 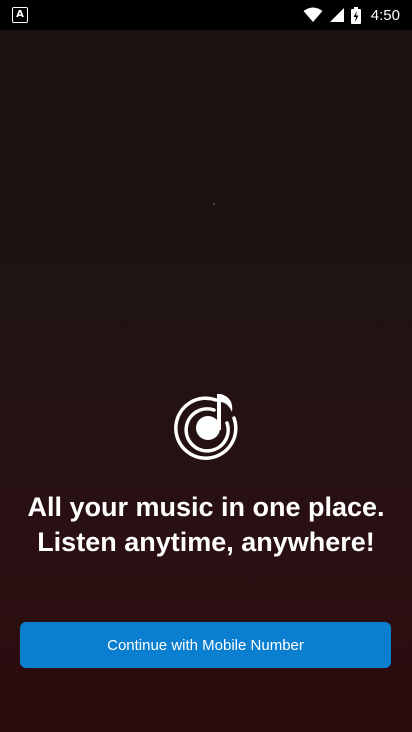 I want to click on status-bar: A 4:50, so click(x=206, y=15).